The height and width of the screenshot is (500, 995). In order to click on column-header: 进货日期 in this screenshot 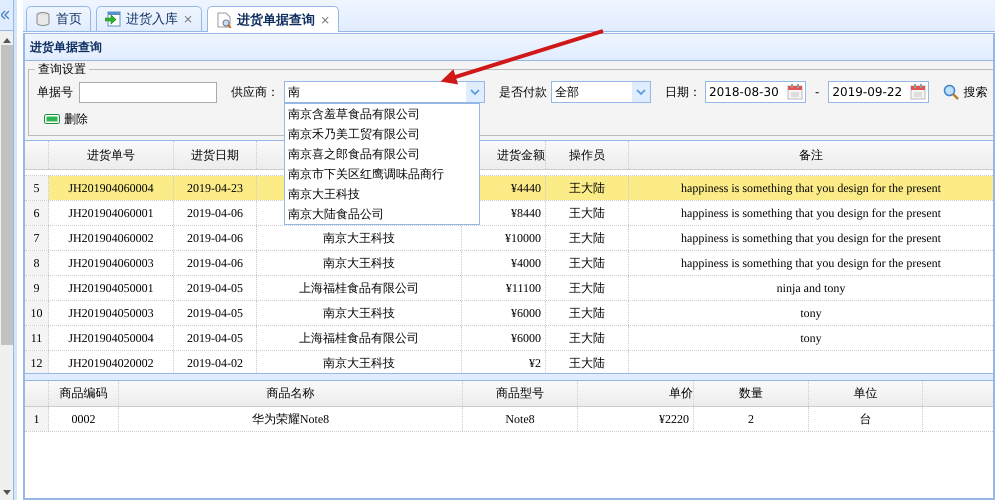, I will do `click(215, 155)`.